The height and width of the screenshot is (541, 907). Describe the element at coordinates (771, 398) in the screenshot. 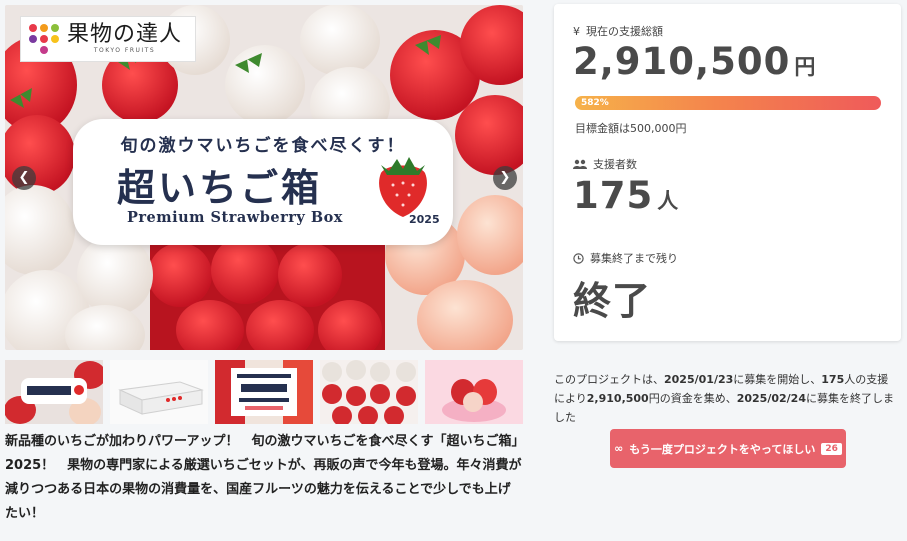

I see `end-date: 2025/02/24` at that location.